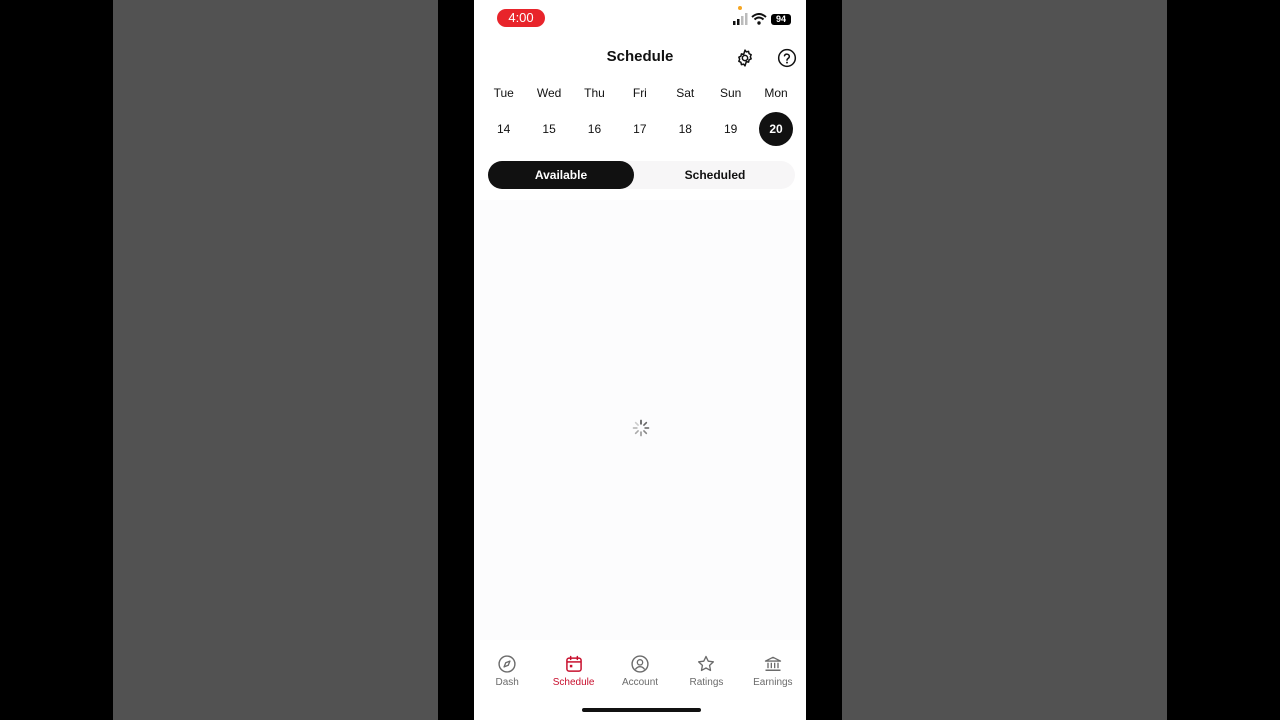 The height and width of the screenshot is (720, 1280). What do you see at coordinates (787, 58) in the screenshot?
I see `help-icon` at bounding box center [787, 58].